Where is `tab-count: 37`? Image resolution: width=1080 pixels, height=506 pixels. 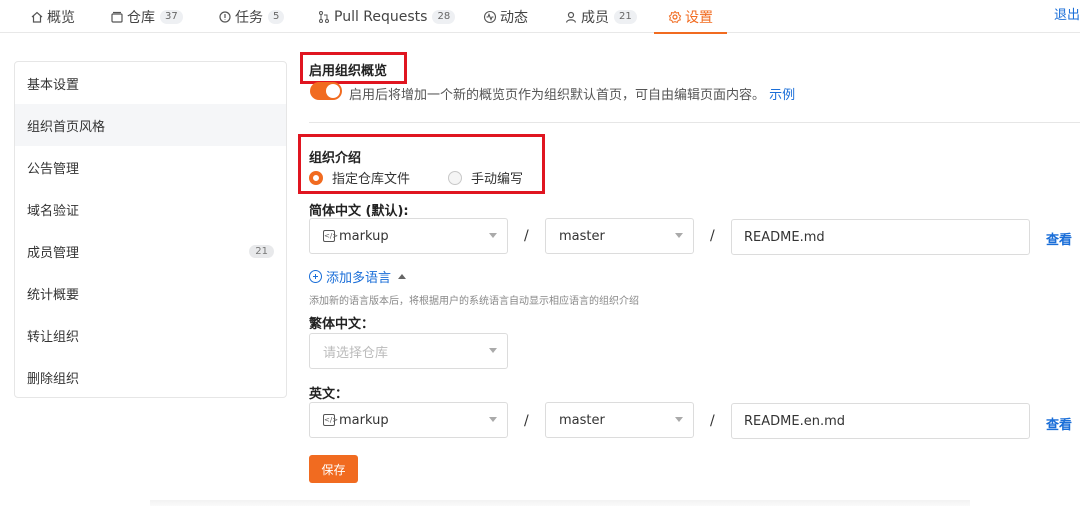
tab-count: 37 is located at coordinates (171, 16).